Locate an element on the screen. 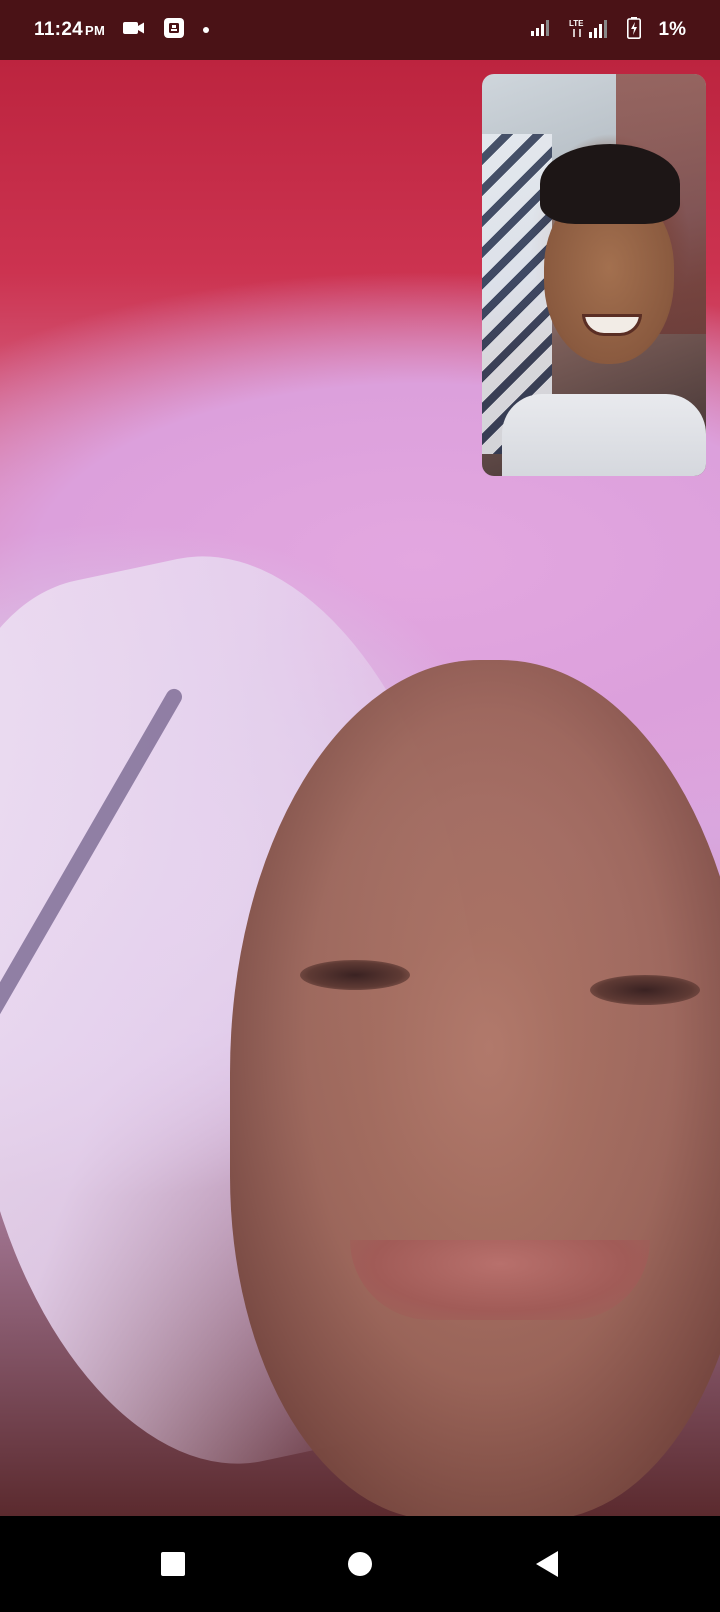 The image size is (720, 1612). status-bar-left: 11:24 PM is located at coordinates (122, 30).